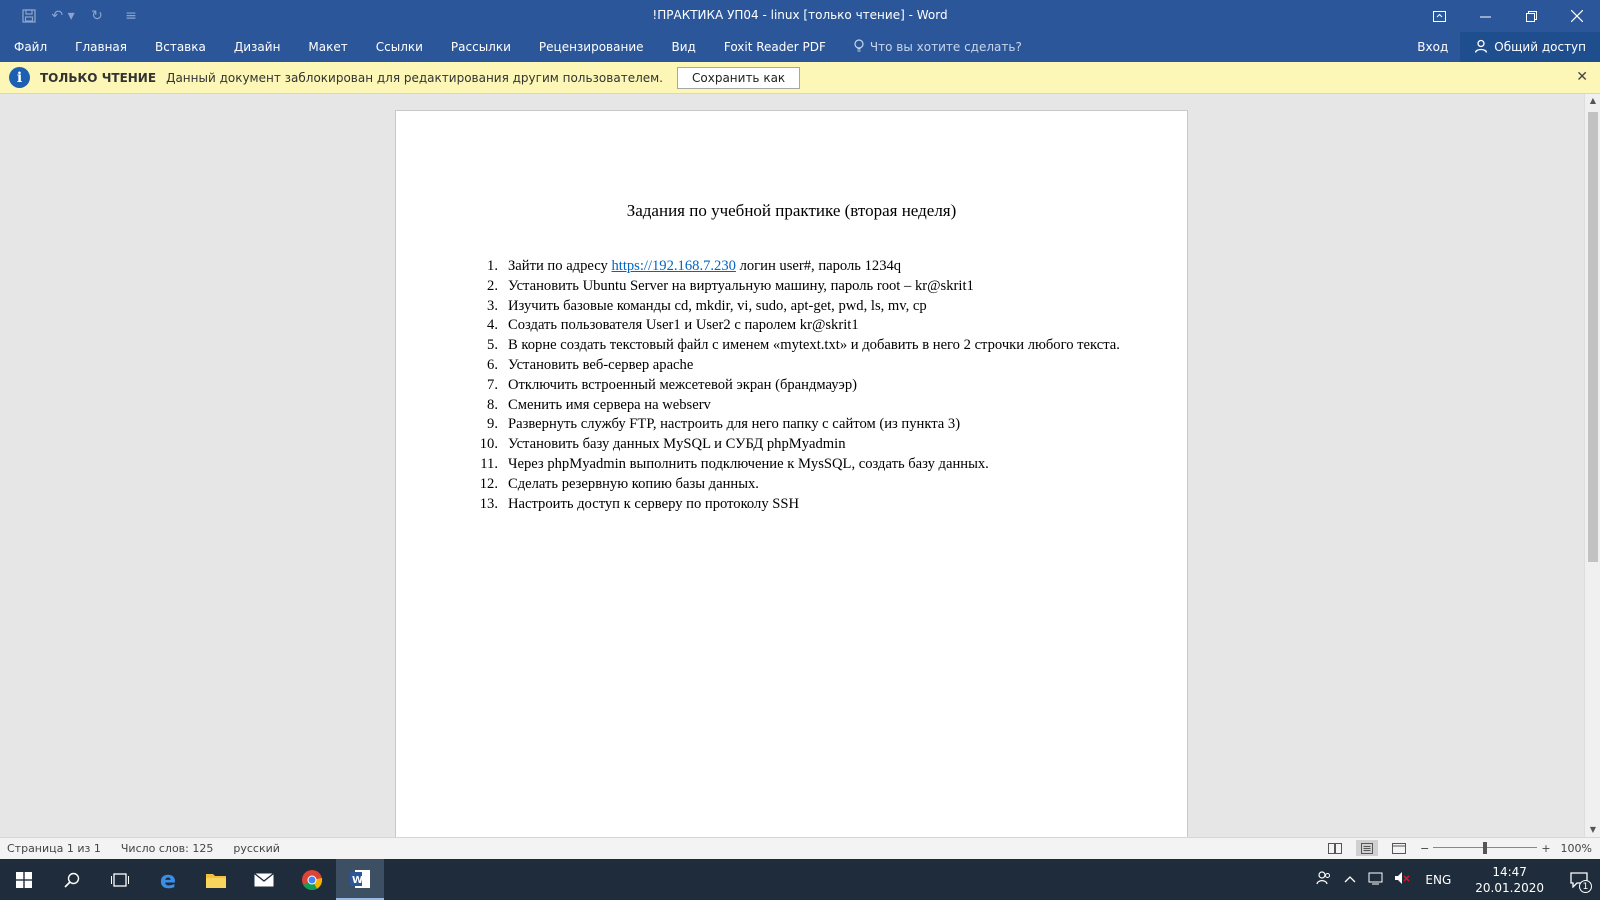  Describe the element at coordinates (180, 47) in the screenshot. I see `tab-insert: Вставка` at that location.